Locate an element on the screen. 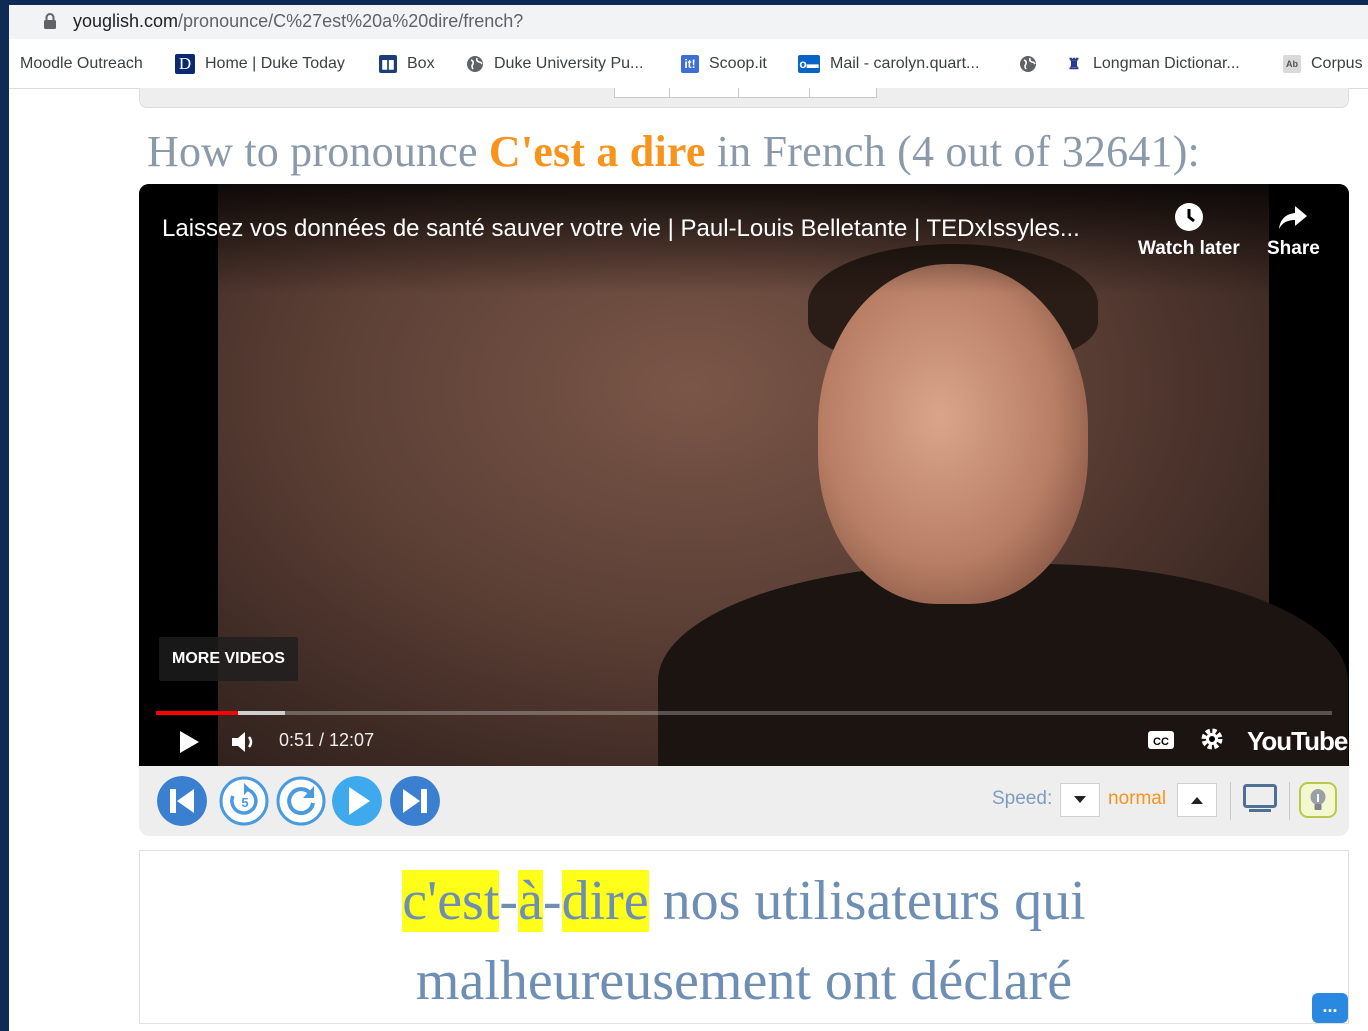 The width and height of the screenshot is (1368, 1031). bookmark-globe is located at coordinates (1033, 64).